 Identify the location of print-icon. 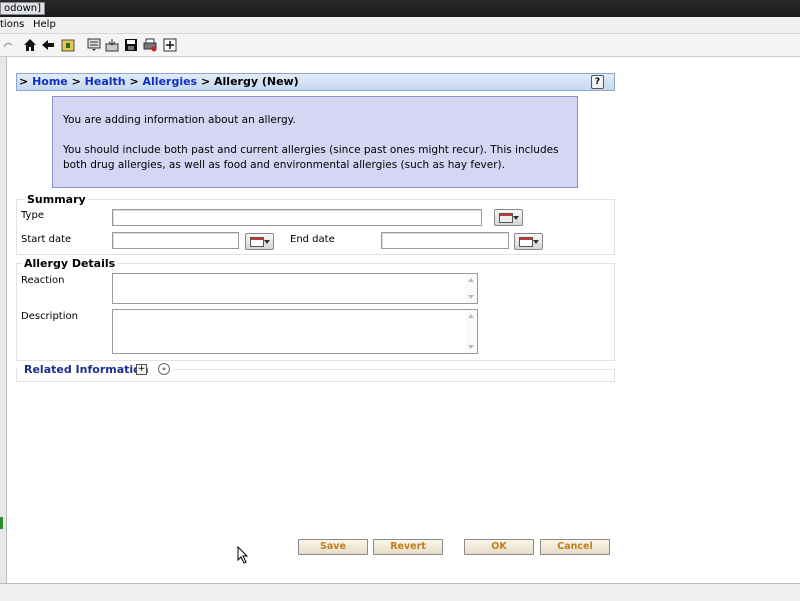
(150, 45).